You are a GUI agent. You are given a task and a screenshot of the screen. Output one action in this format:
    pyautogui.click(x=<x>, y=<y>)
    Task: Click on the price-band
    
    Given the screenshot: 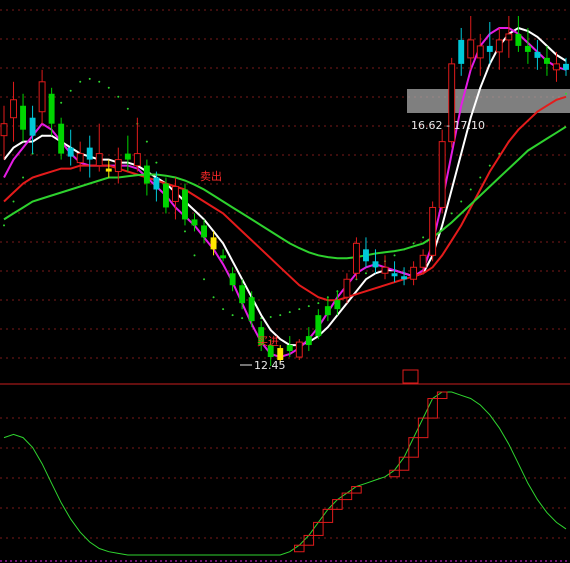 What is the action you would take?
    pyautogui.click(x=488, y=101)
    